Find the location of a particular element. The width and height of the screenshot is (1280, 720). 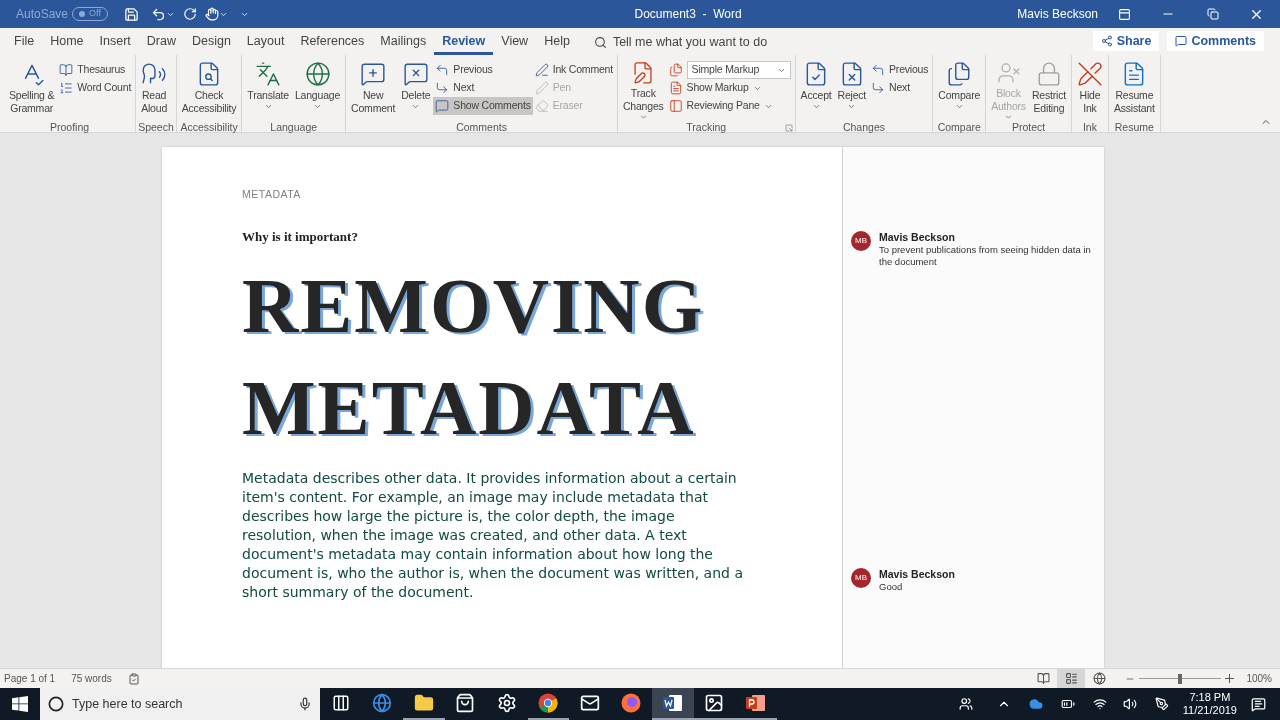

view-button is located at coordinates (1071, 678).